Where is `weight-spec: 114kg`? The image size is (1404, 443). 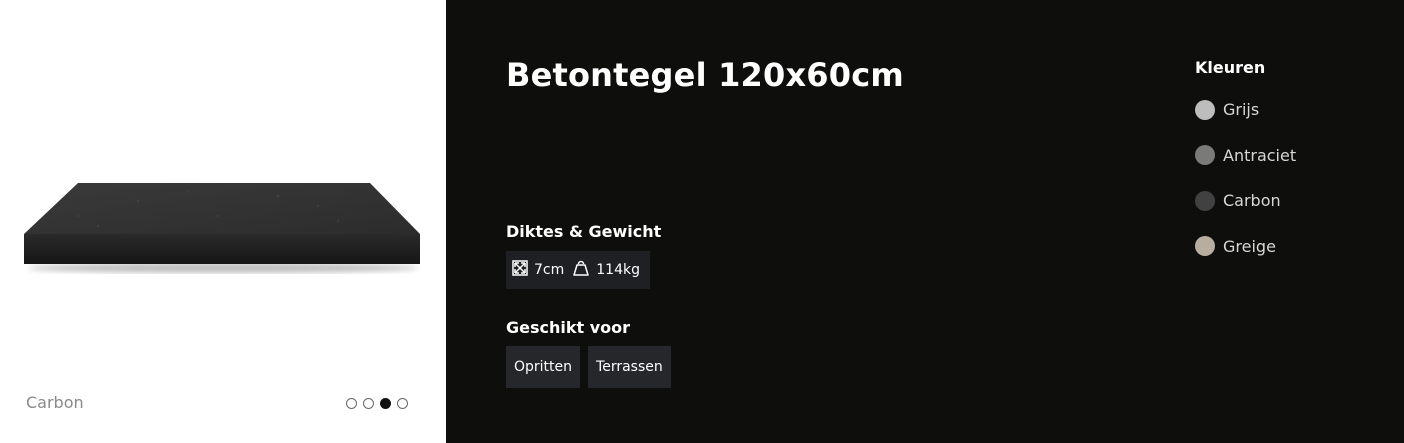 weight-spec: 114kg is located at coordinates (606, 270).